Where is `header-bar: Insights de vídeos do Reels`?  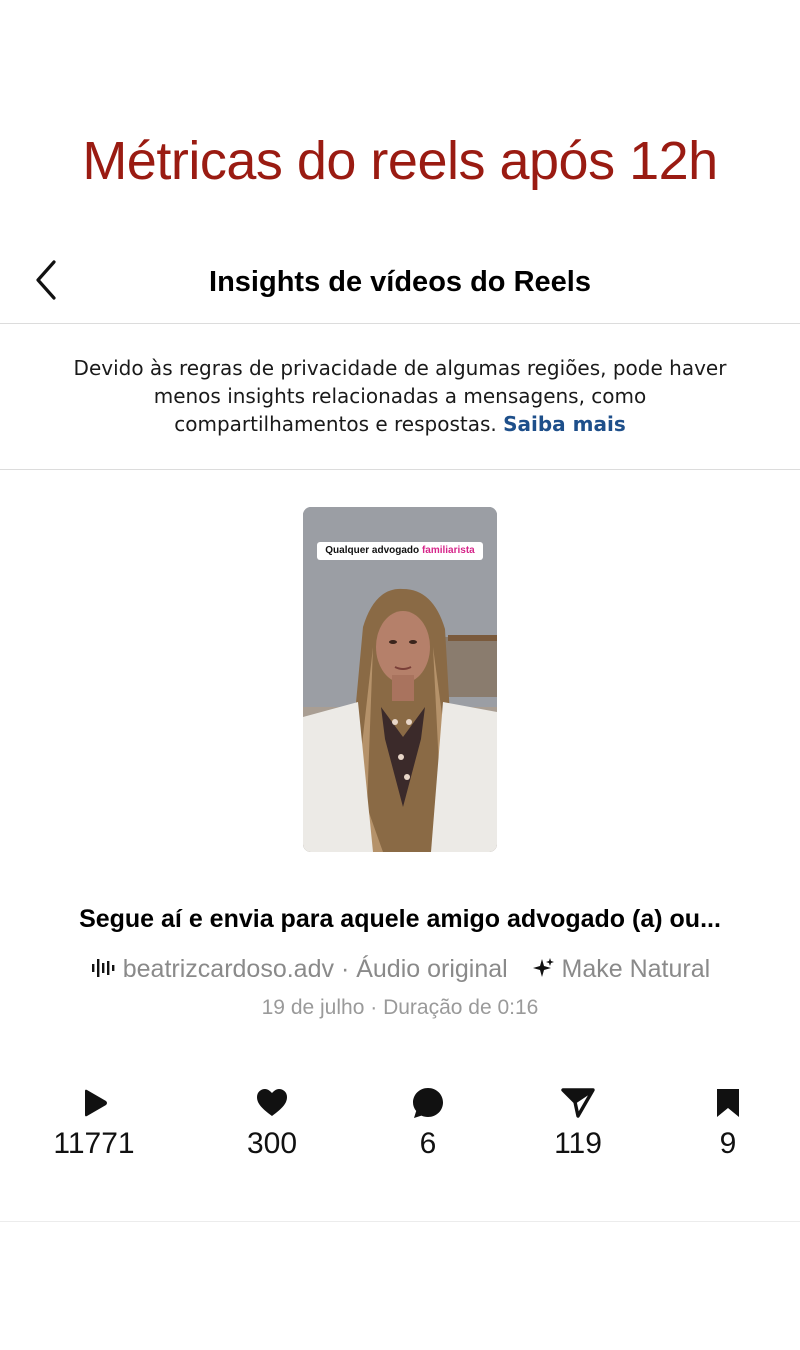 header-bar: Insights de vídeos do Reels is located at coordinates (400, 286).